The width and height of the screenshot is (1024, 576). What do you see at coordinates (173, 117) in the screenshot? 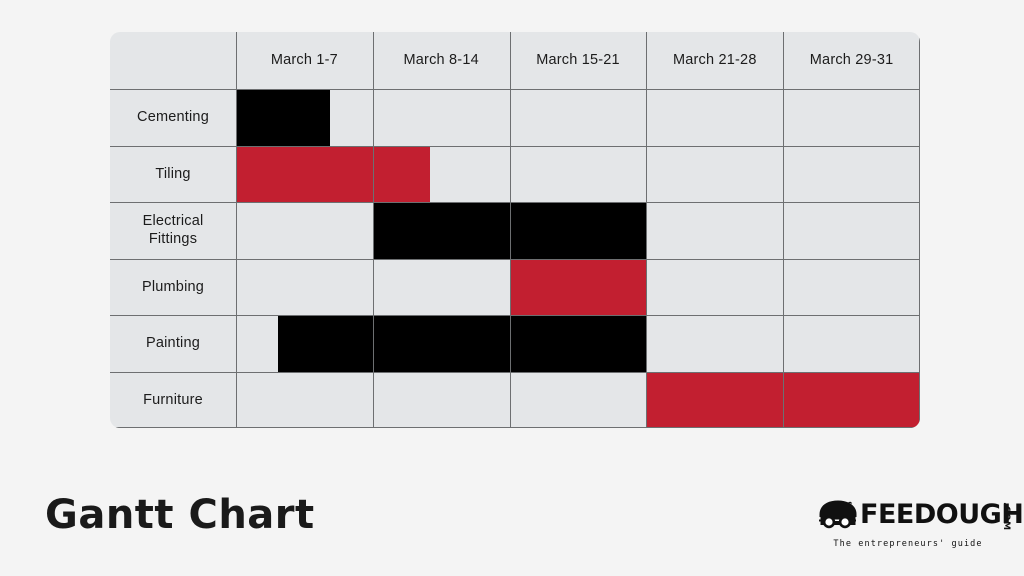
I see `task-label-cementing: Cementing` at bounding box center [173, 117].